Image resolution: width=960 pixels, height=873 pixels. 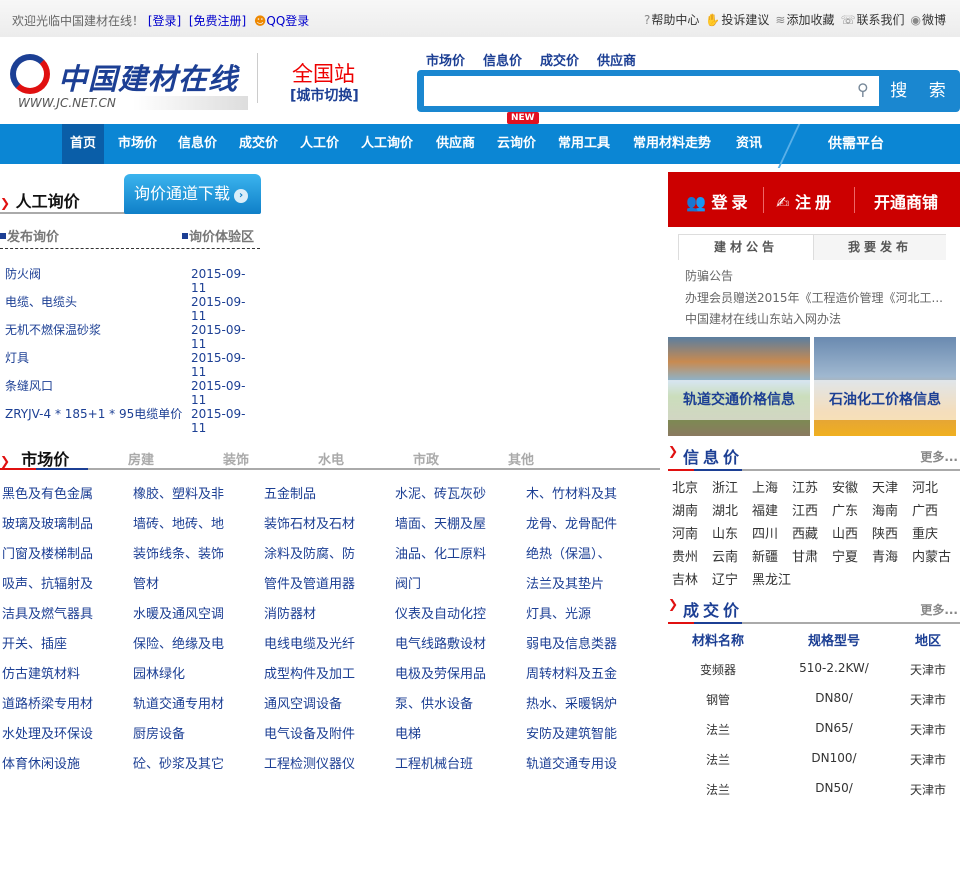 What do you see at coordinates (725, 555) in the screenshot?
I see `province-link: 云南` at bounding box center [725, 555].